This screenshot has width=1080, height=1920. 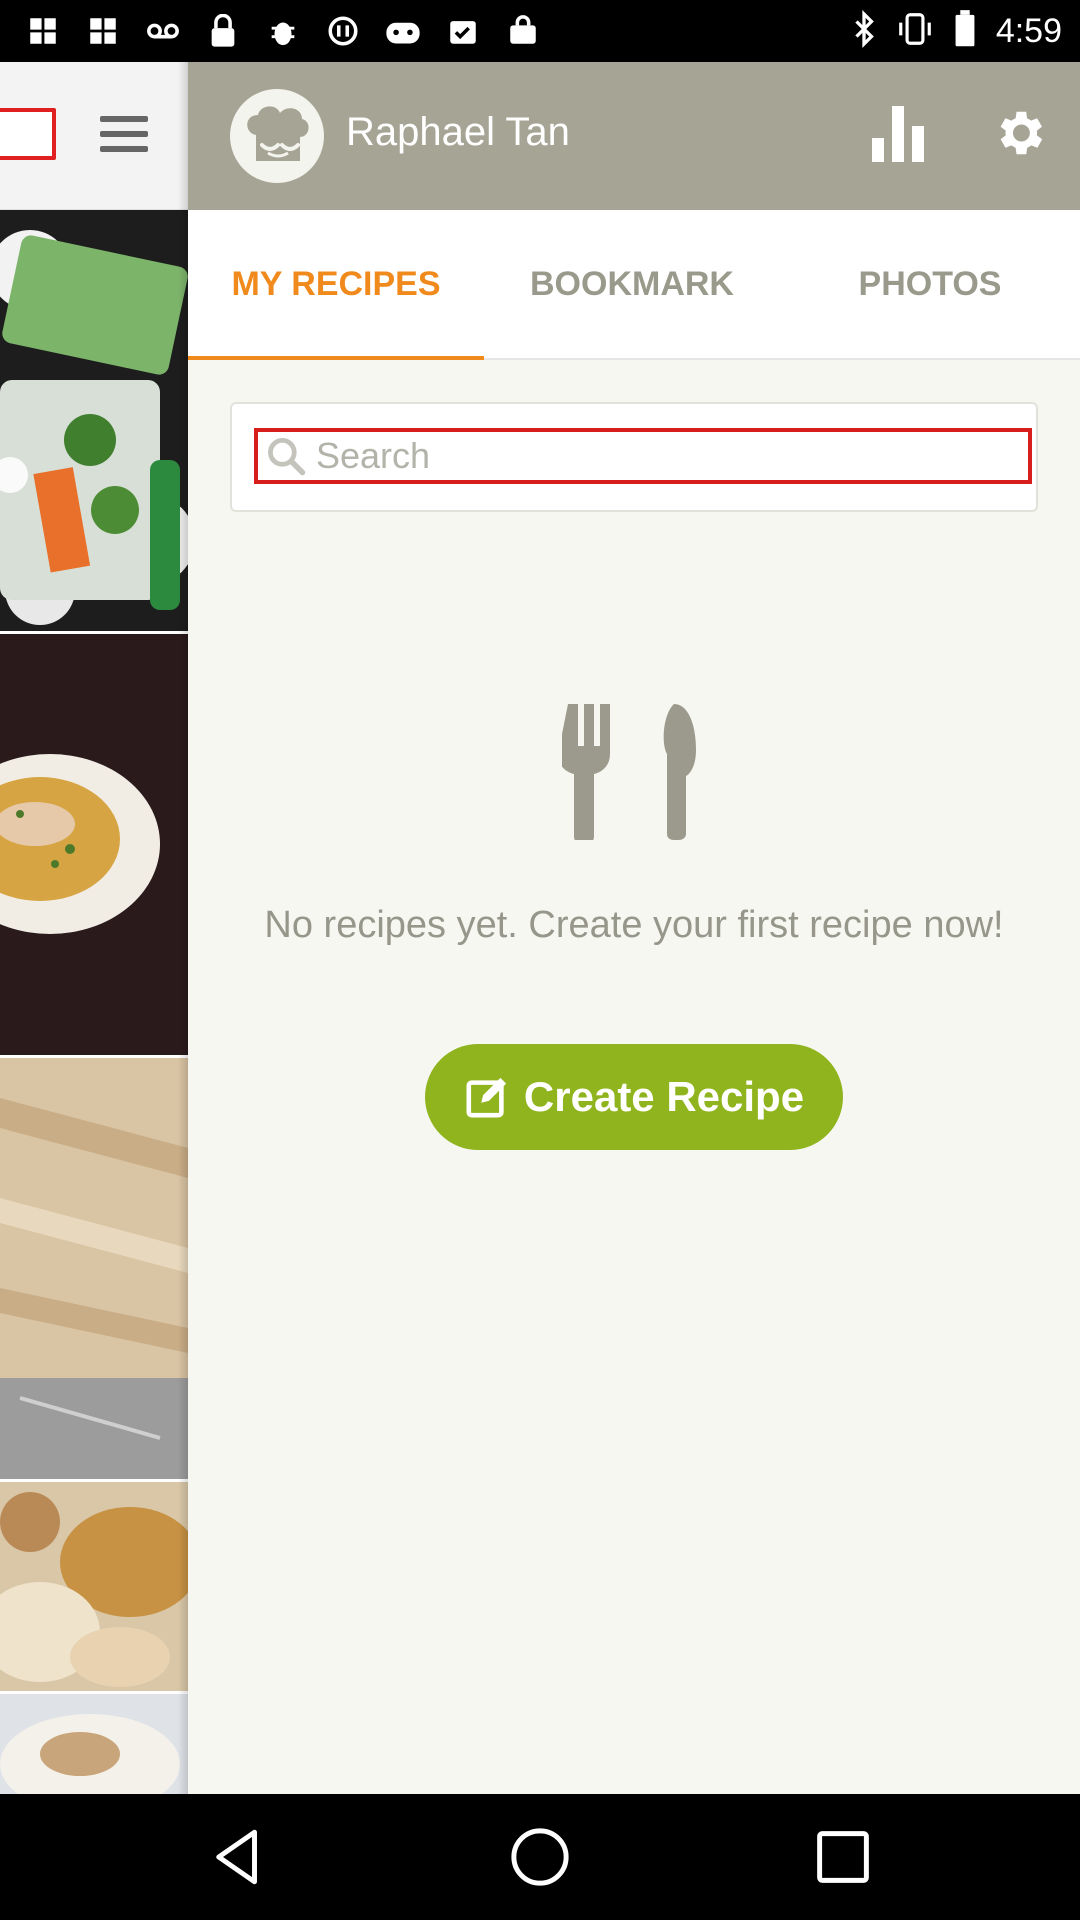 What do you see at coordinates (463, 31) in the screenshot?
I see `calendar-check-icon` at bounding box center [463, 31].